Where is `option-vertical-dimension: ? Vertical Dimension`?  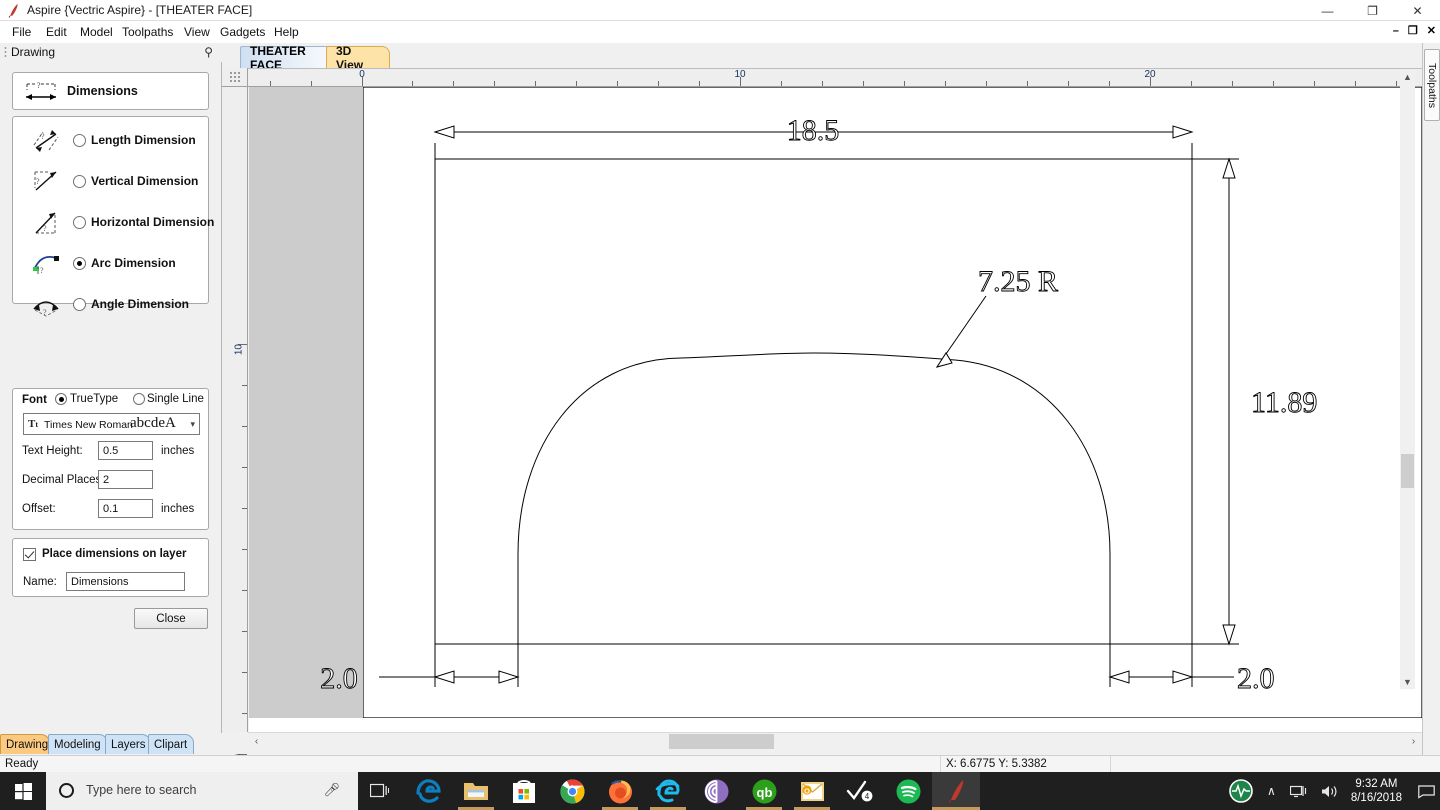
option-vertical-dimension: ? Vertical Dimension is located at coordinates (111, 182).